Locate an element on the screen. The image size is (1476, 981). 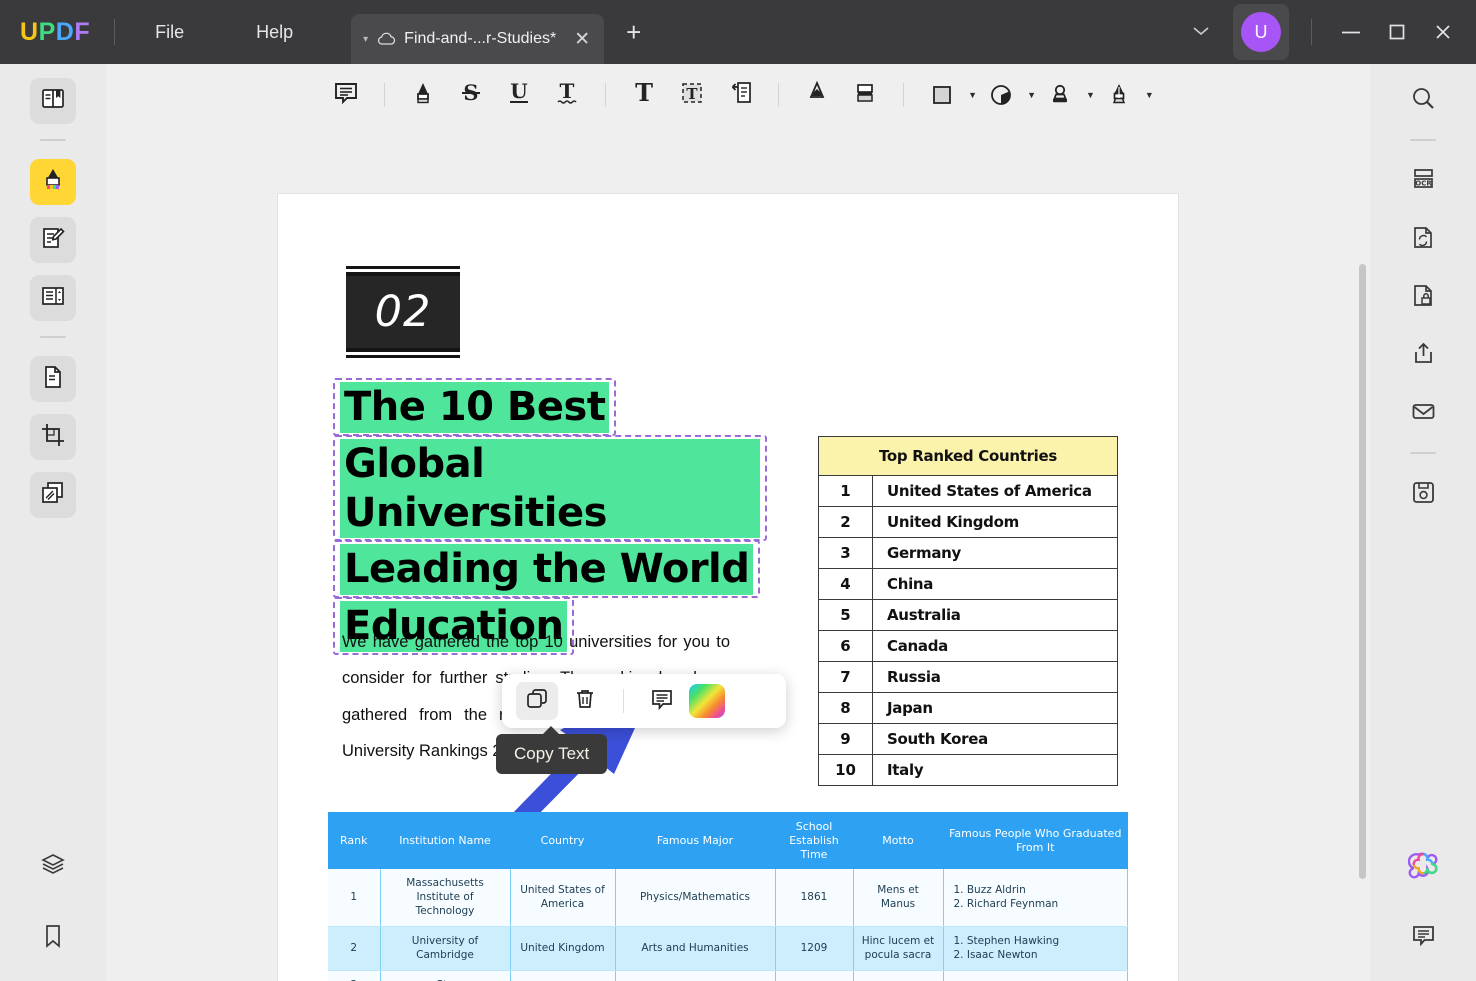
title-line: Global Universities is located at coordinates (550, 487).